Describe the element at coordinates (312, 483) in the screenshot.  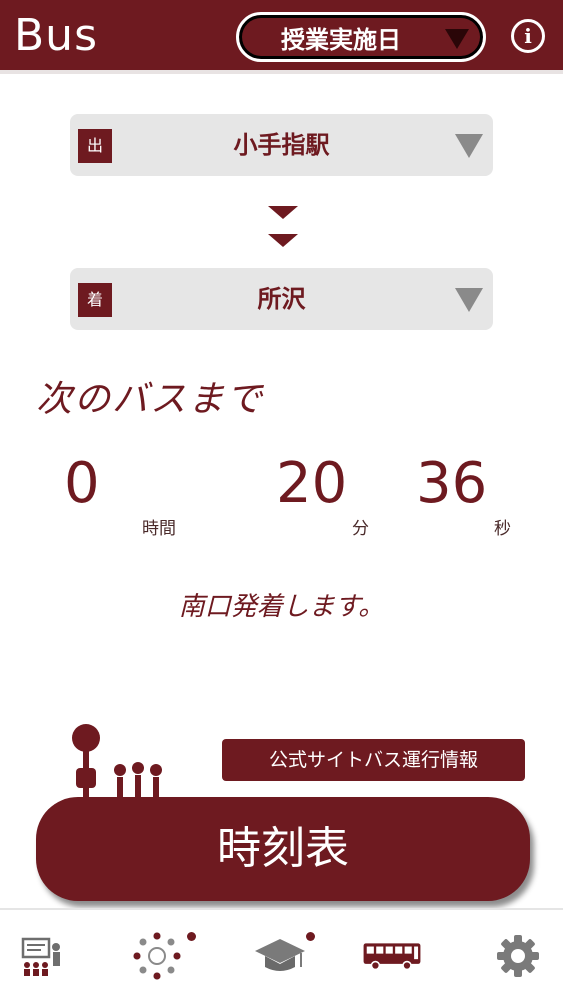
I see `minutes-value: 20` at that location.